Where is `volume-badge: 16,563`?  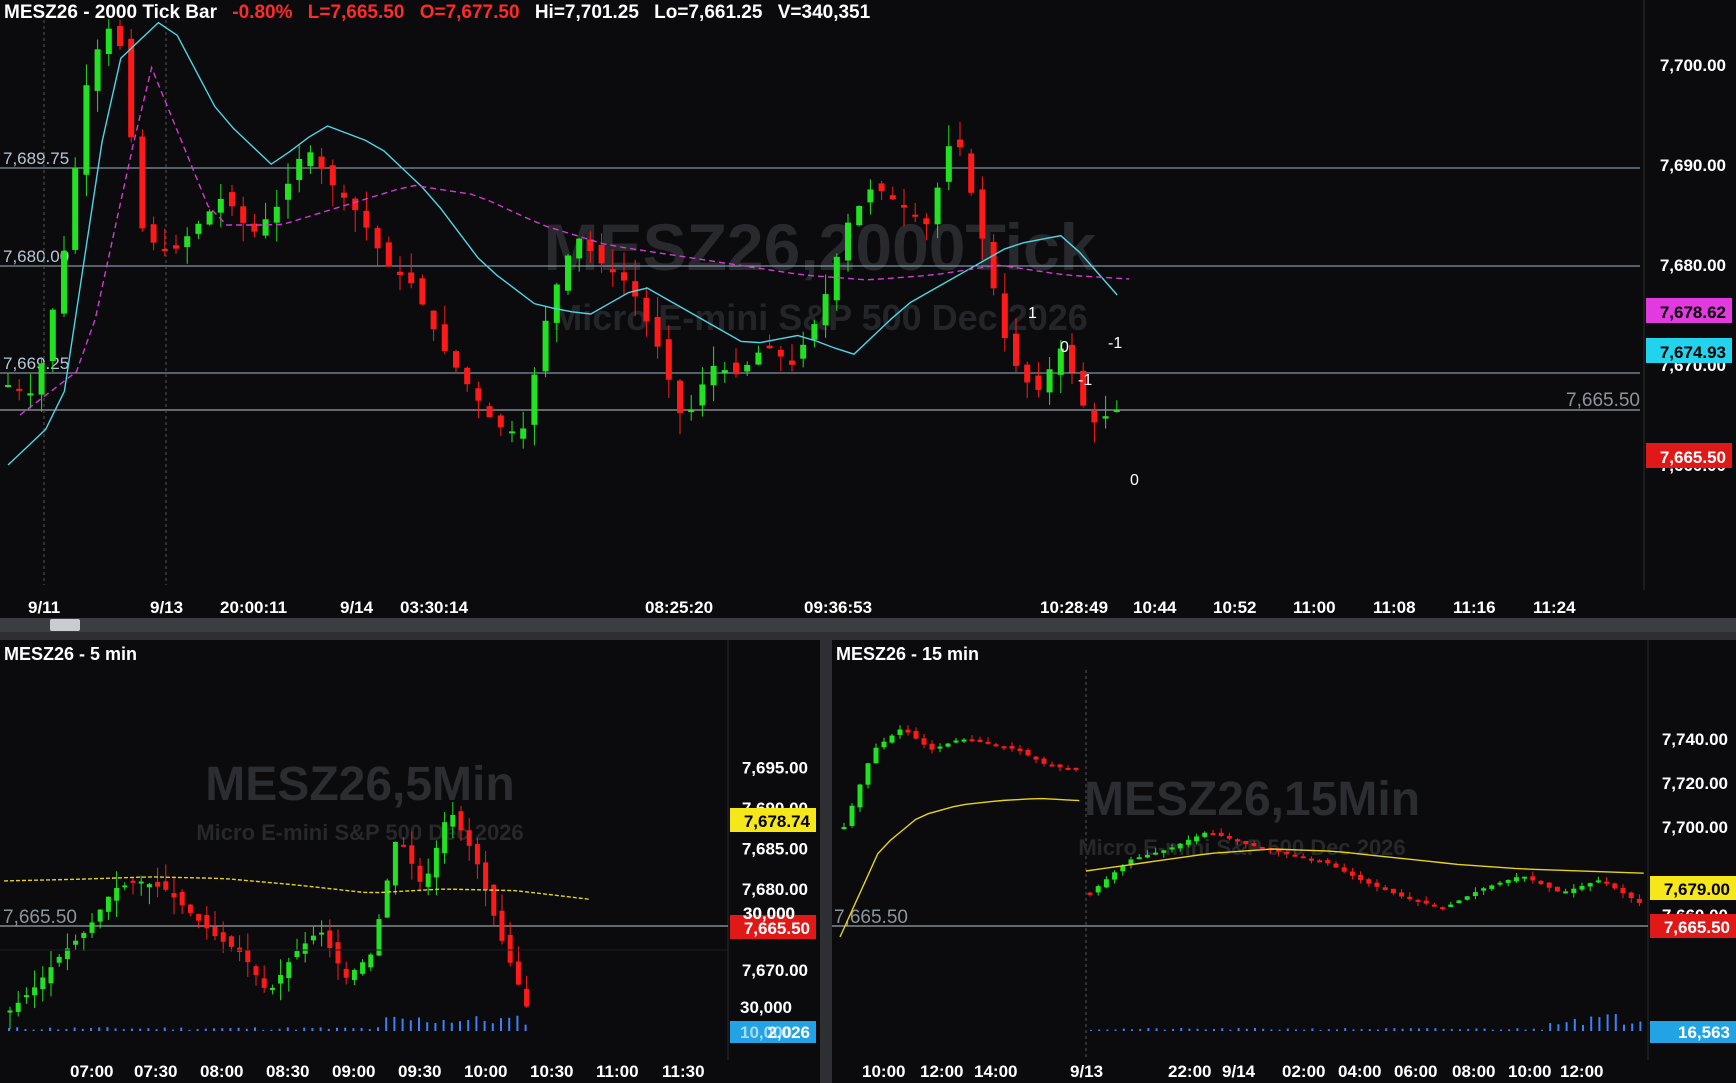 volume-badge: 16,563 is located at coordinates (1704, 1032).